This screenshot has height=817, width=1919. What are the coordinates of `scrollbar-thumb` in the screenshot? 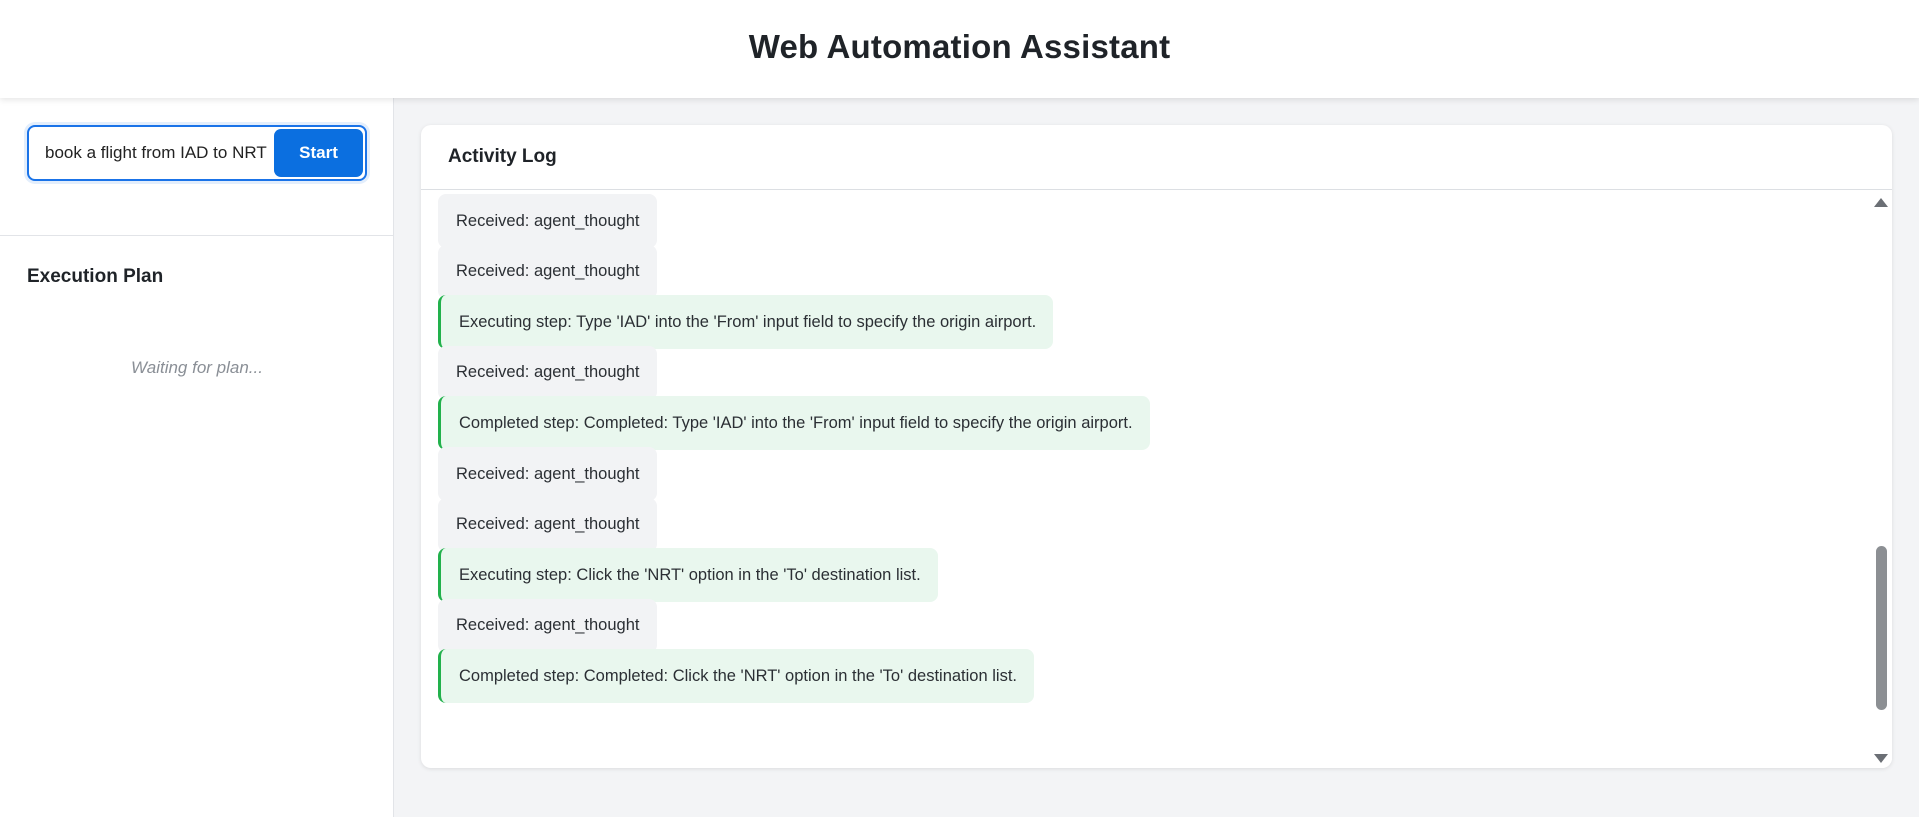 It's located at (1881, 628).